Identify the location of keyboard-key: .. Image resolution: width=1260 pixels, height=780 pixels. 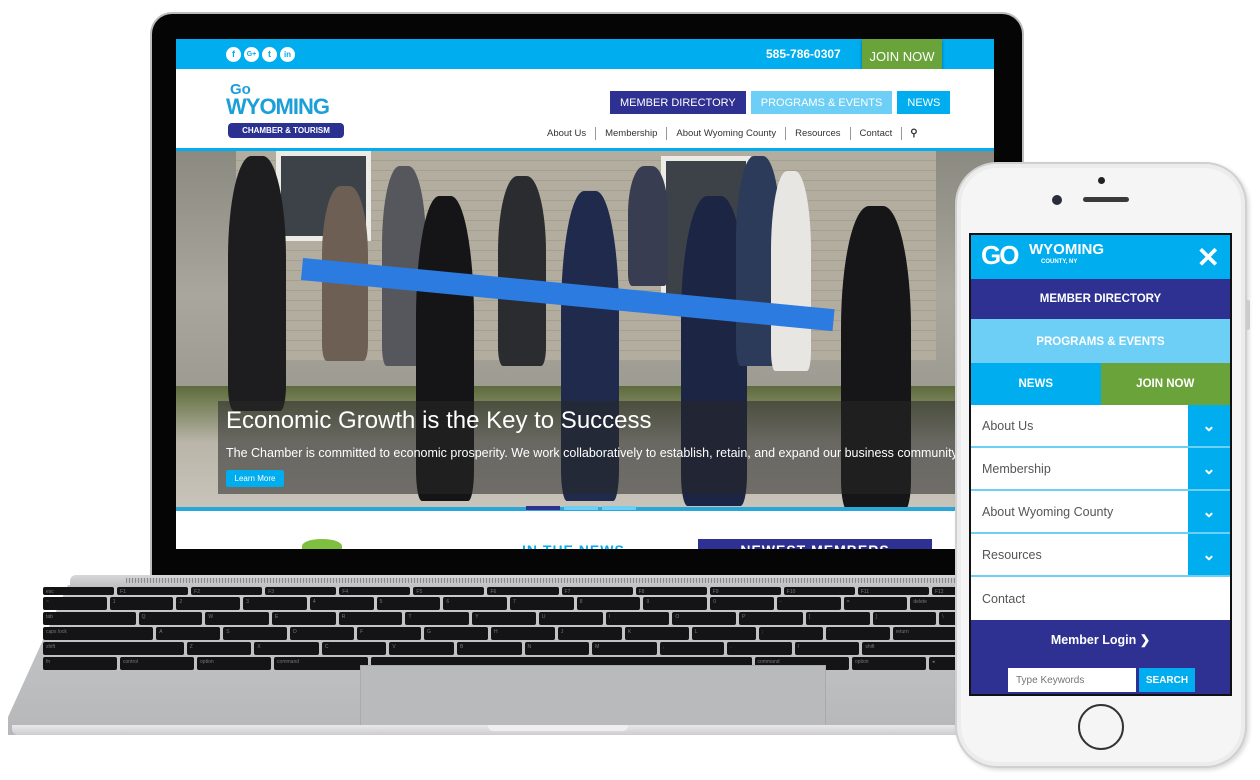
(759, 648).